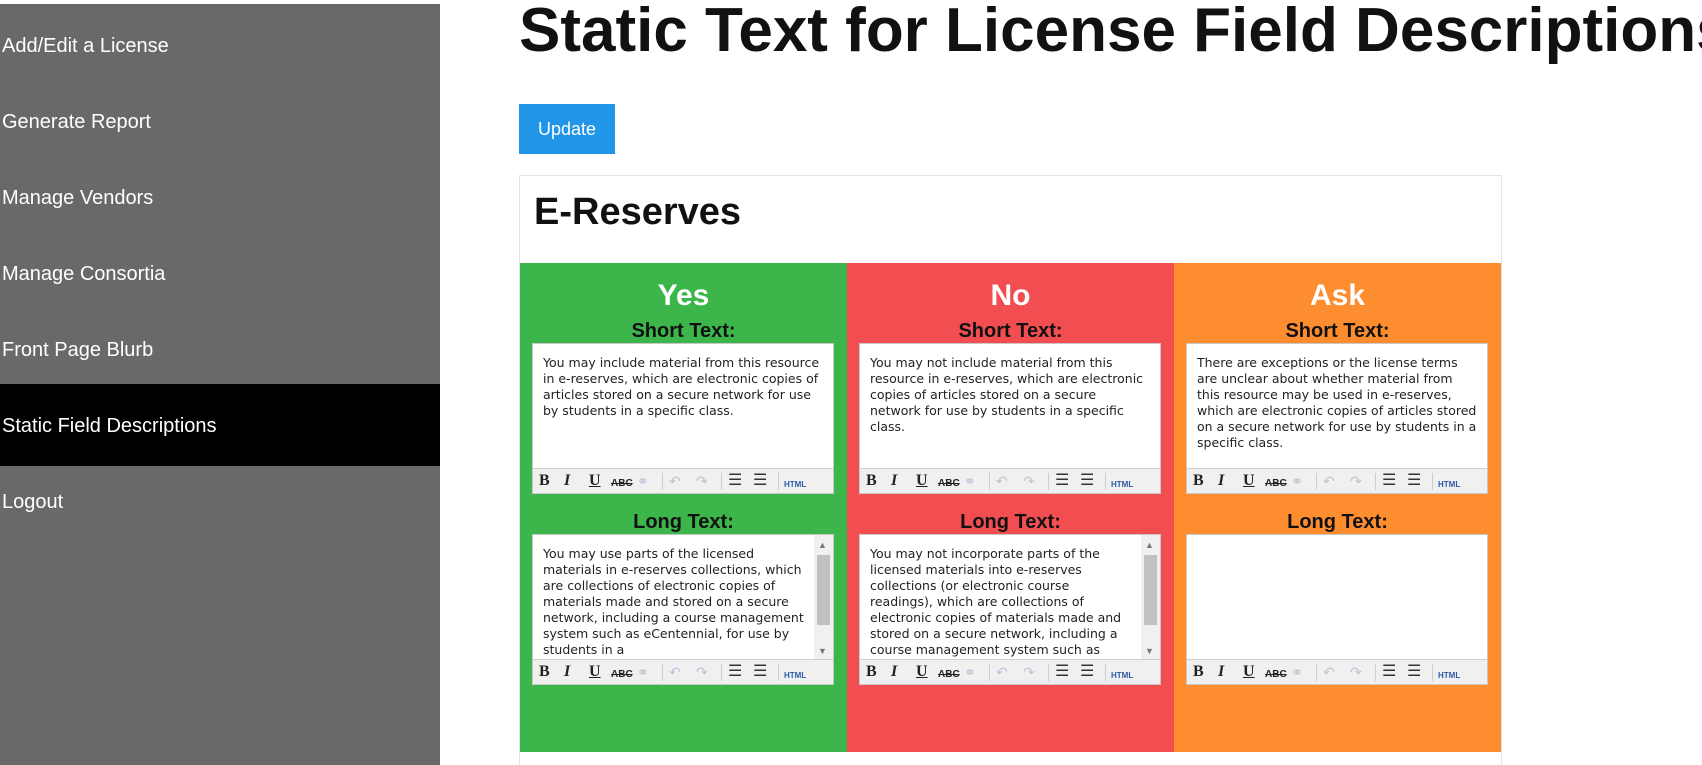 The width and height of the screenshot is (1702, 765). What do you see at coordinates (76, 122) in the screenshot?
I see `nav-label: Generate Report` at bounding box center [76, 122].